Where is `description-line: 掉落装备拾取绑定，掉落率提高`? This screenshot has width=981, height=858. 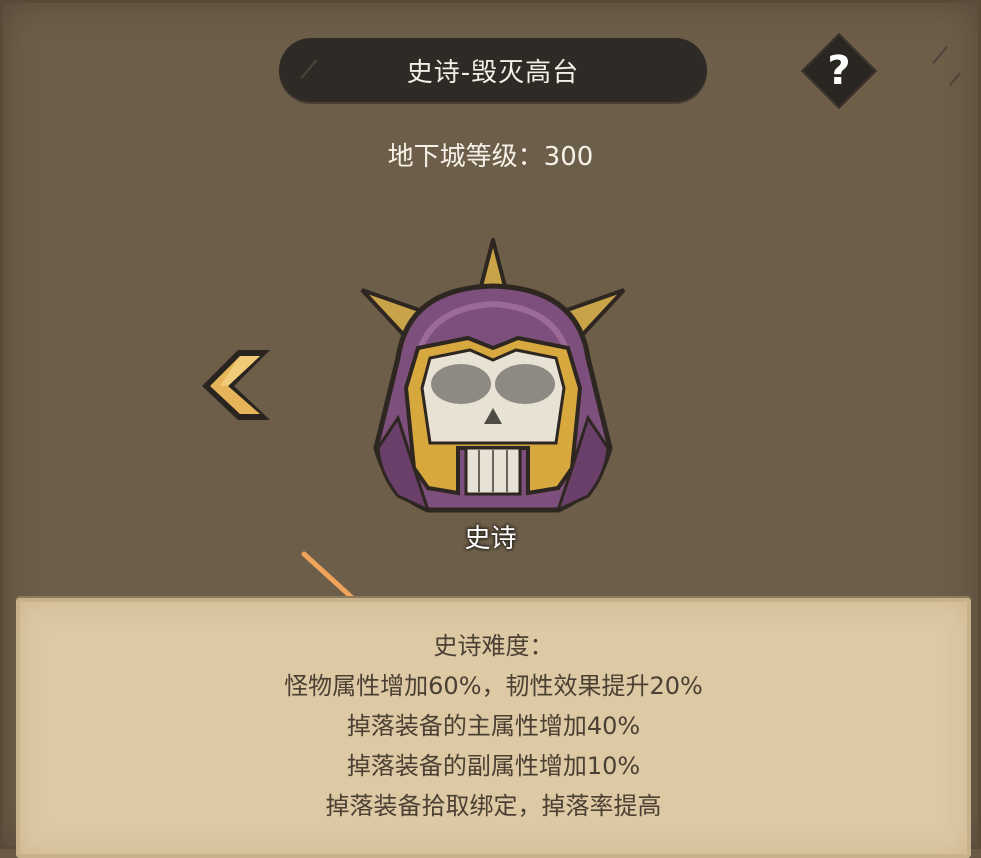
description-line: 掉落装备拾取绑定，掉落率提高 is located at coordinates (493, 806).